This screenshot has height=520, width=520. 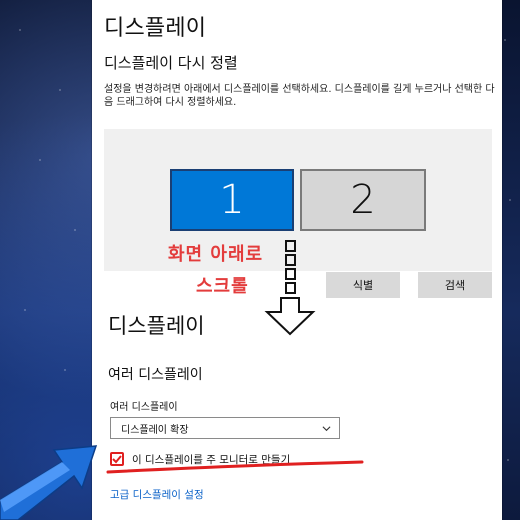 I want to click on detect-button: 검색, so click(x=455, y=285).